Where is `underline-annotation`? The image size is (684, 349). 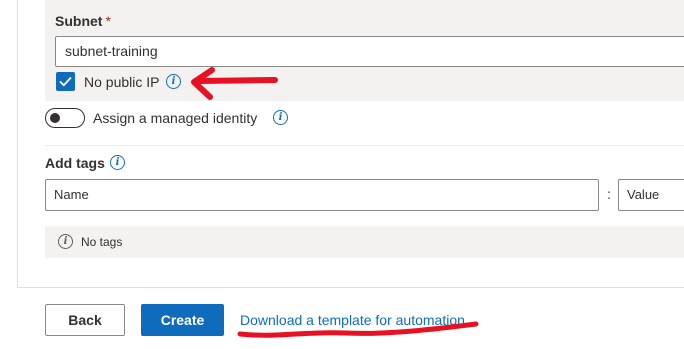 underline-annotation is located at coordinates (358, 329).